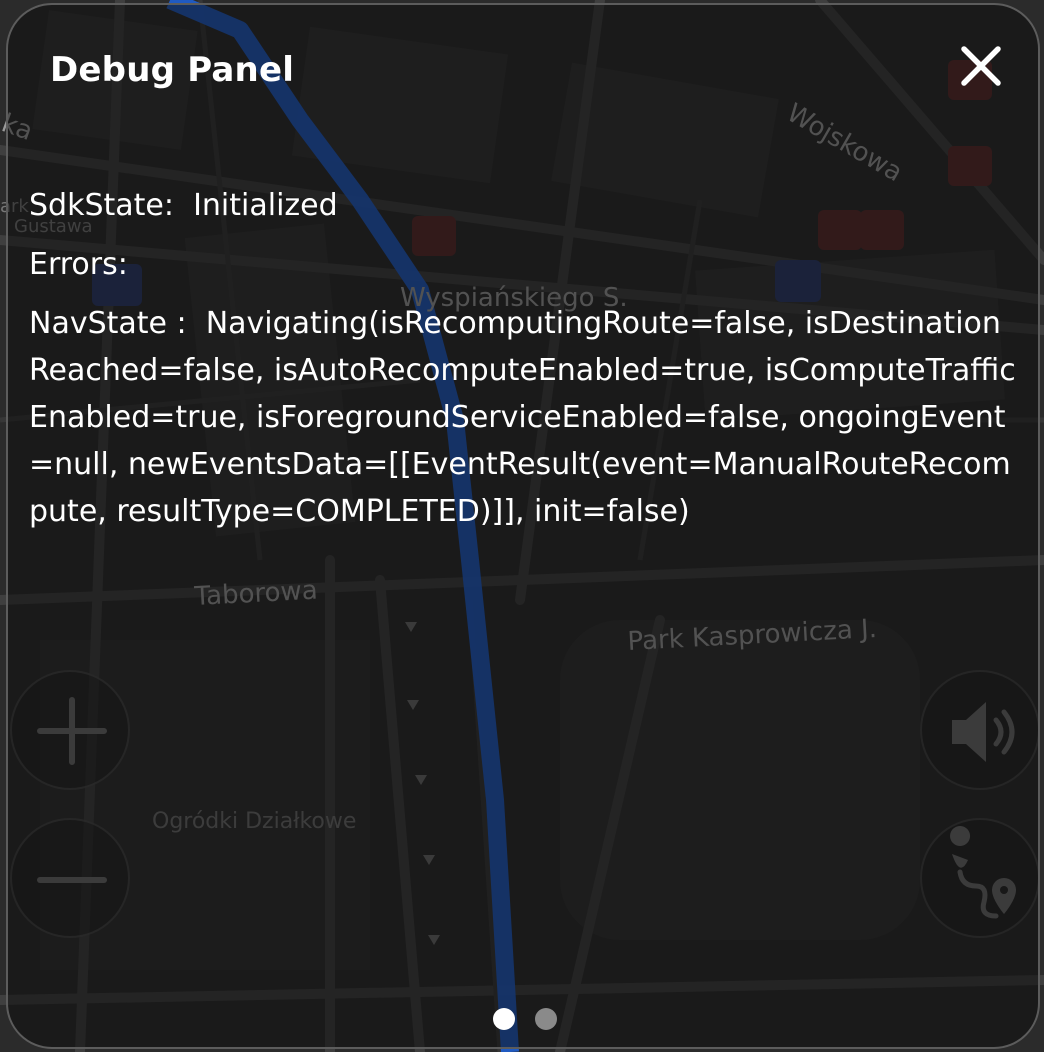 This screenshot has width=1044, height=1052. I want to click on errors-row: Errors:, so click(524, 264).